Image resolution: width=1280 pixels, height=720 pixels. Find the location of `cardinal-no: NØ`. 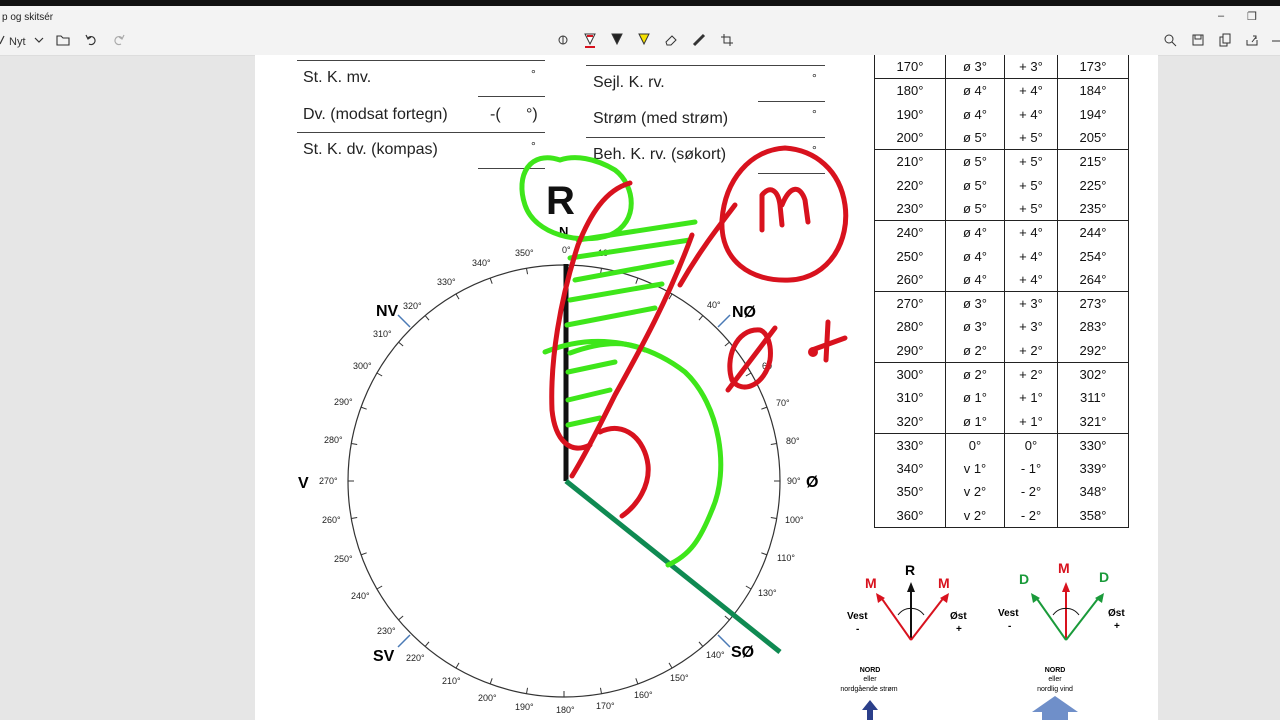

cardinal-no: NØ is located at coordinates (744, 312).